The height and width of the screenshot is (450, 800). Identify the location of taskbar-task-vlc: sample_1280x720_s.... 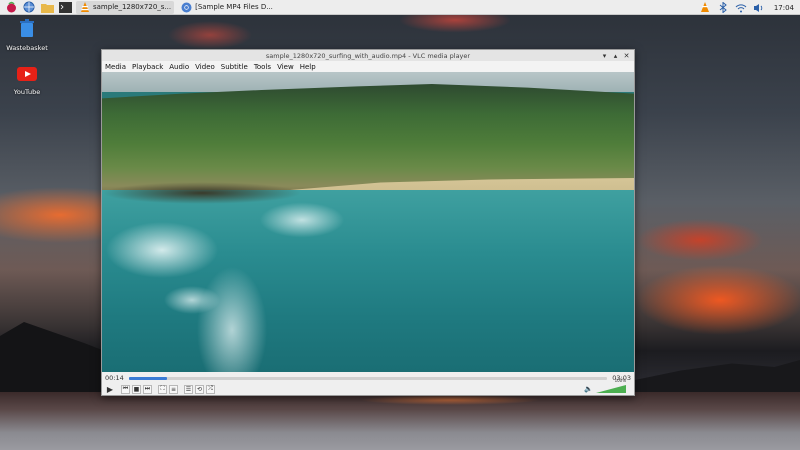
(125, 7).